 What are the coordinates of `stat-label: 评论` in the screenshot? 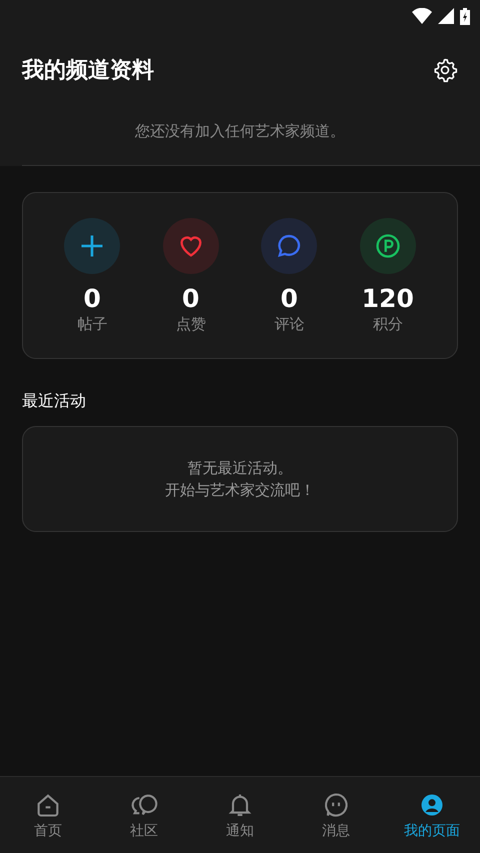 It's located at (289, 324).